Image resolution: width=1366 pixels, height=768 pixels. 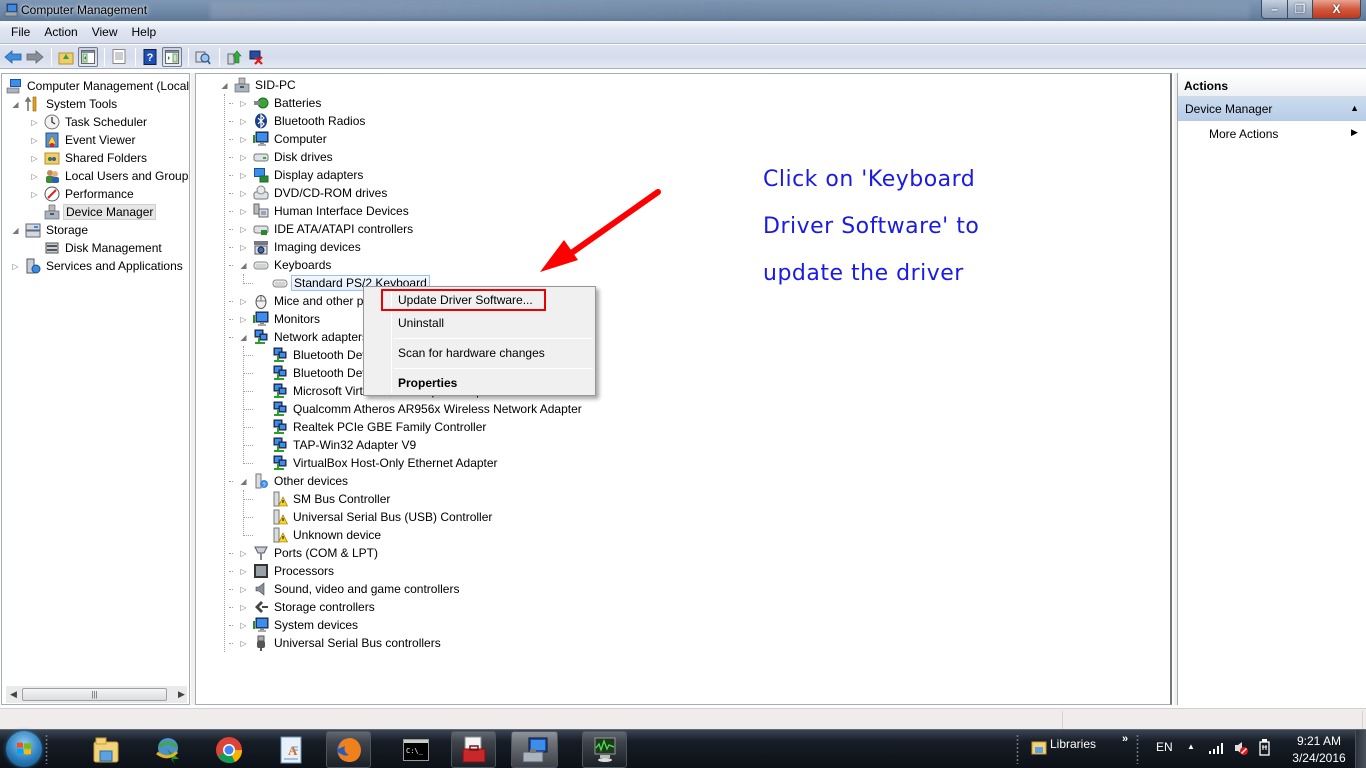 What do you see at coordinates (380, 427) in the screenshot?
I see `tree-item-realtek-pcie-gbe-family-controller: Realtek PCIe GBE Family Controller` at bounding box center [380, 427].